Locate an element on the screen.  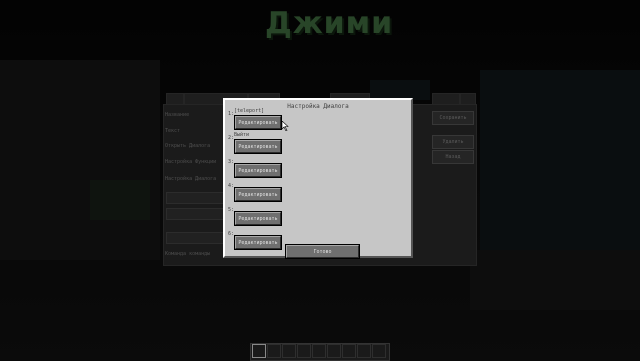
option-number: 6: is located at coordinates (231, 234).